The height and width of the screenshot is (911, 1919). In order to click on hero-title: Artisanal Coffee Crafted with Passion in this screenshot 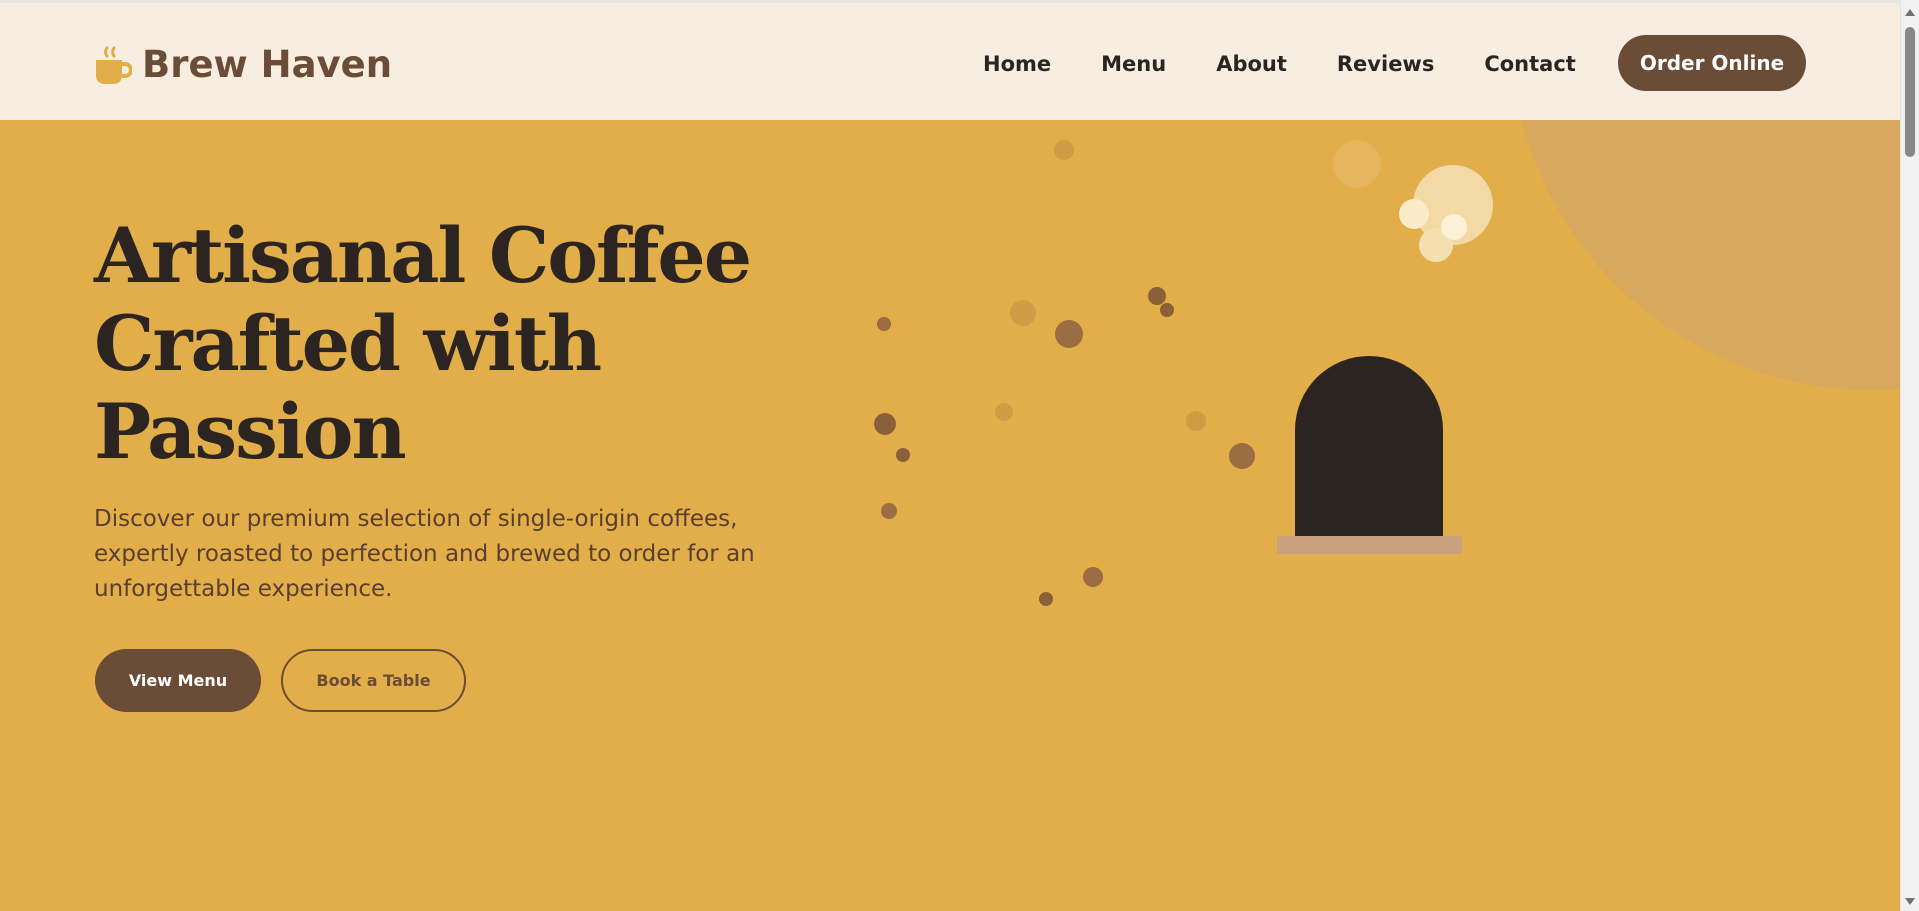, I will do `click(454, 344)`.